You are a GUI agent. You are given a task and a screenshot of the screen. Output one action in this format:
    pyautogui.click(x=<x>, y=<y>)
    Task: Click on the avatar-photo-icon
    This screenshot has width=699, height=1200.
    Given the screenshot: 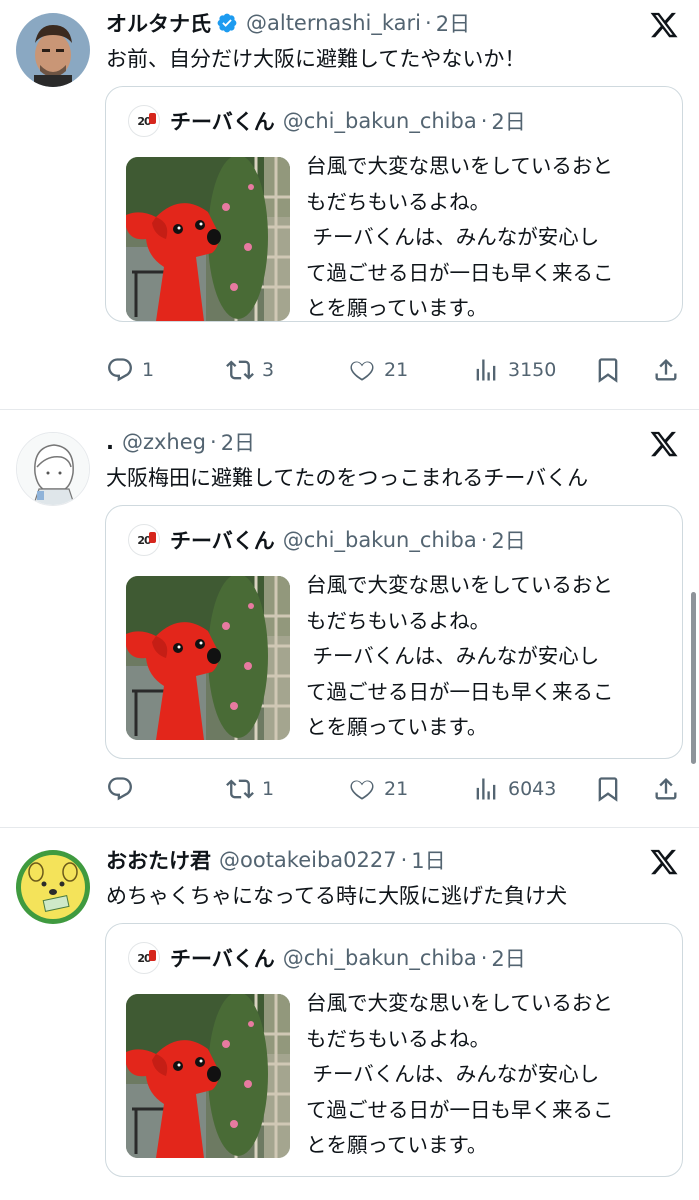 What is the action you would take?
    pyautogui.click(x=53, y=50)
    